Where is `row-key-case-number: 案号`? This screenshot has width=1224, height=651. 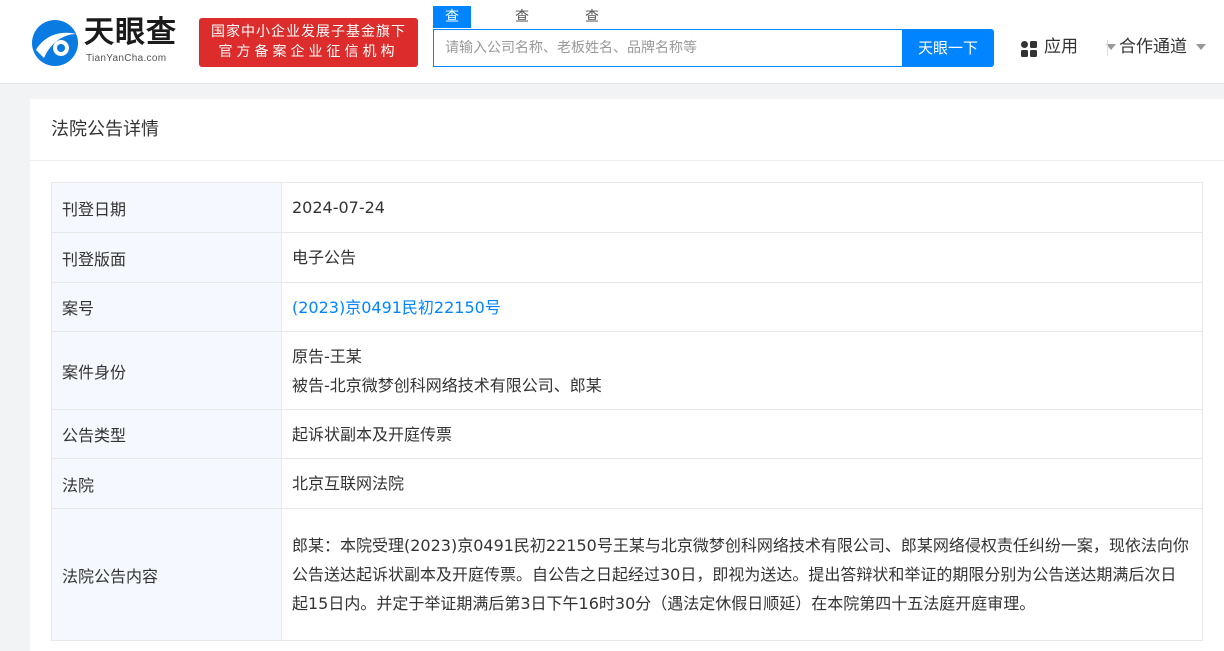 row-key-case-number: 案号 is located at coordinates (167, 307).